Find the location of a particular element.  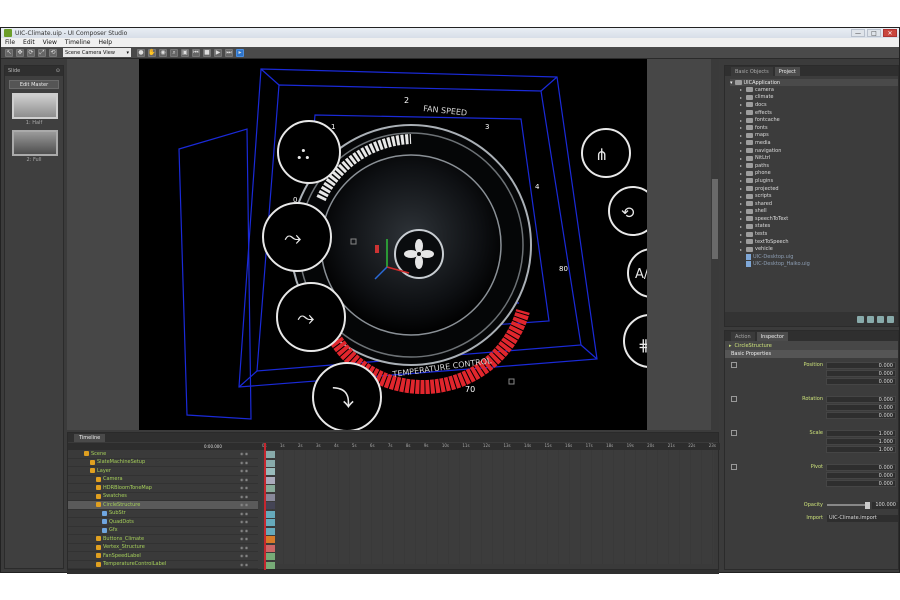

timeline-layer-row: SlateMachineSetup ◉ ◉ is located at coordinates (163, 463).